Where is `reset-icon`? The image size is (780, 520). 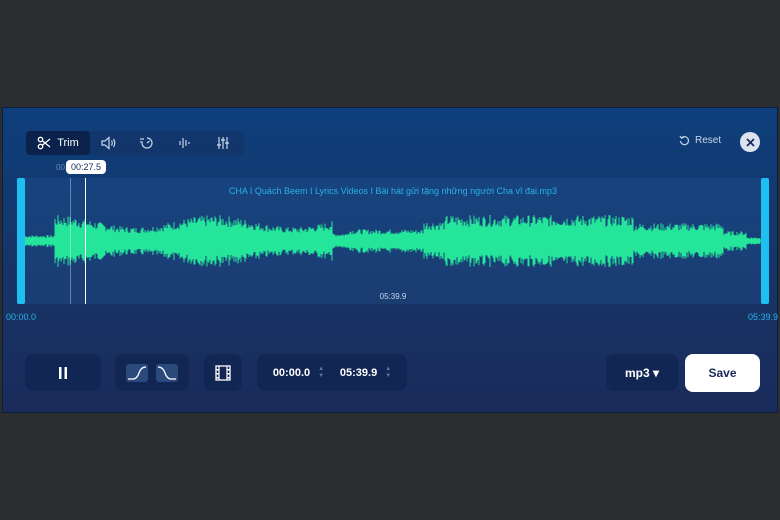
reset-icon is located at coordinates (684, 140).